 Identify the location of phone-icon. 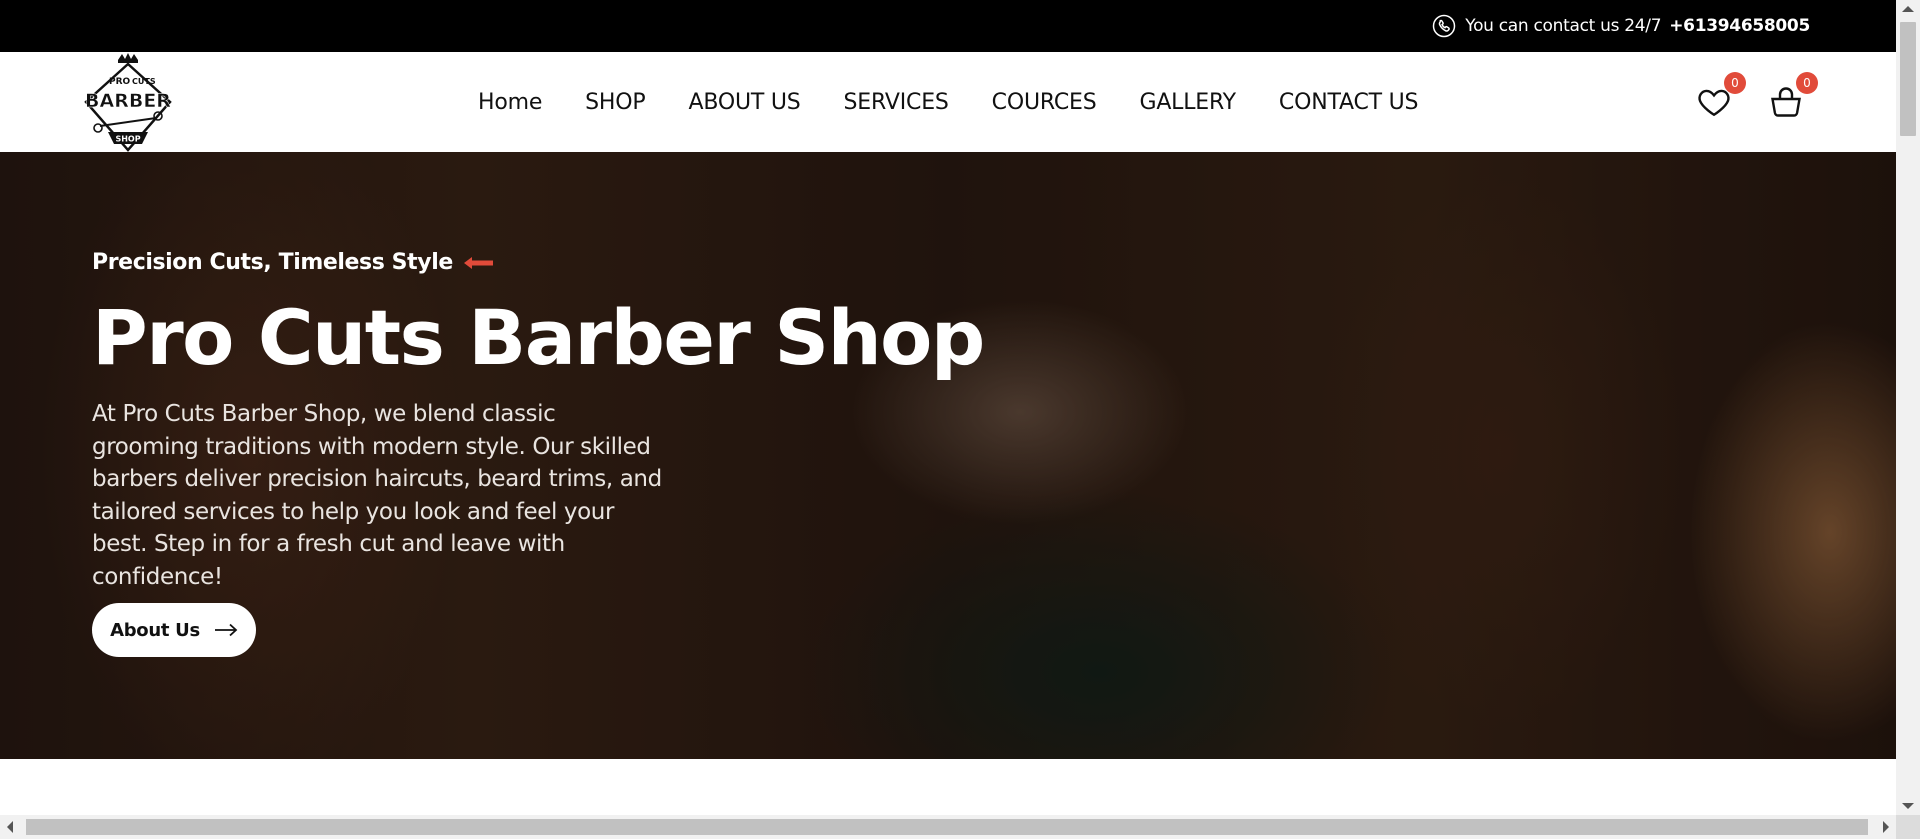
(1444, 26).